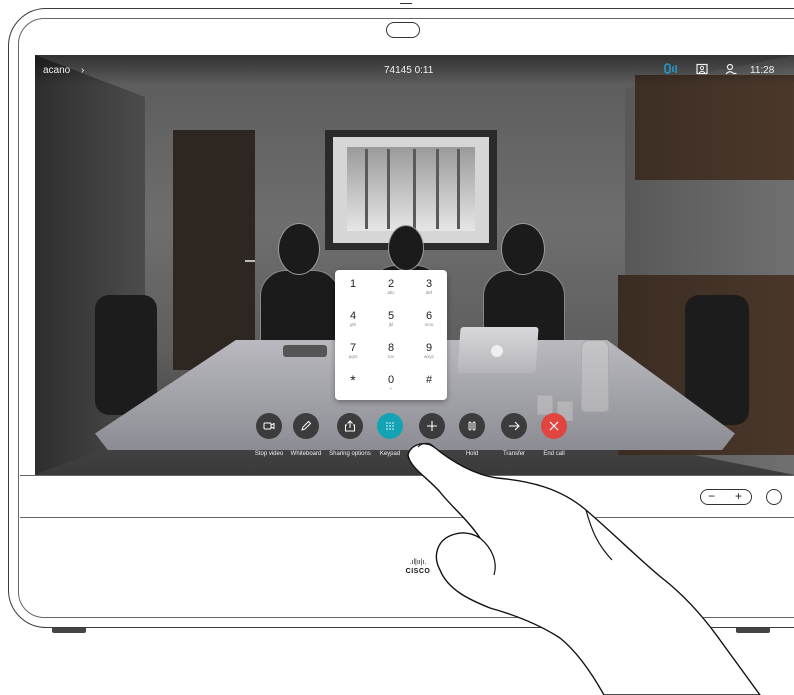 The height and width of the screenshot is (695, 794). Describe the element at coordinates (545, 405) in the screenshot. I see `glass` at that location.